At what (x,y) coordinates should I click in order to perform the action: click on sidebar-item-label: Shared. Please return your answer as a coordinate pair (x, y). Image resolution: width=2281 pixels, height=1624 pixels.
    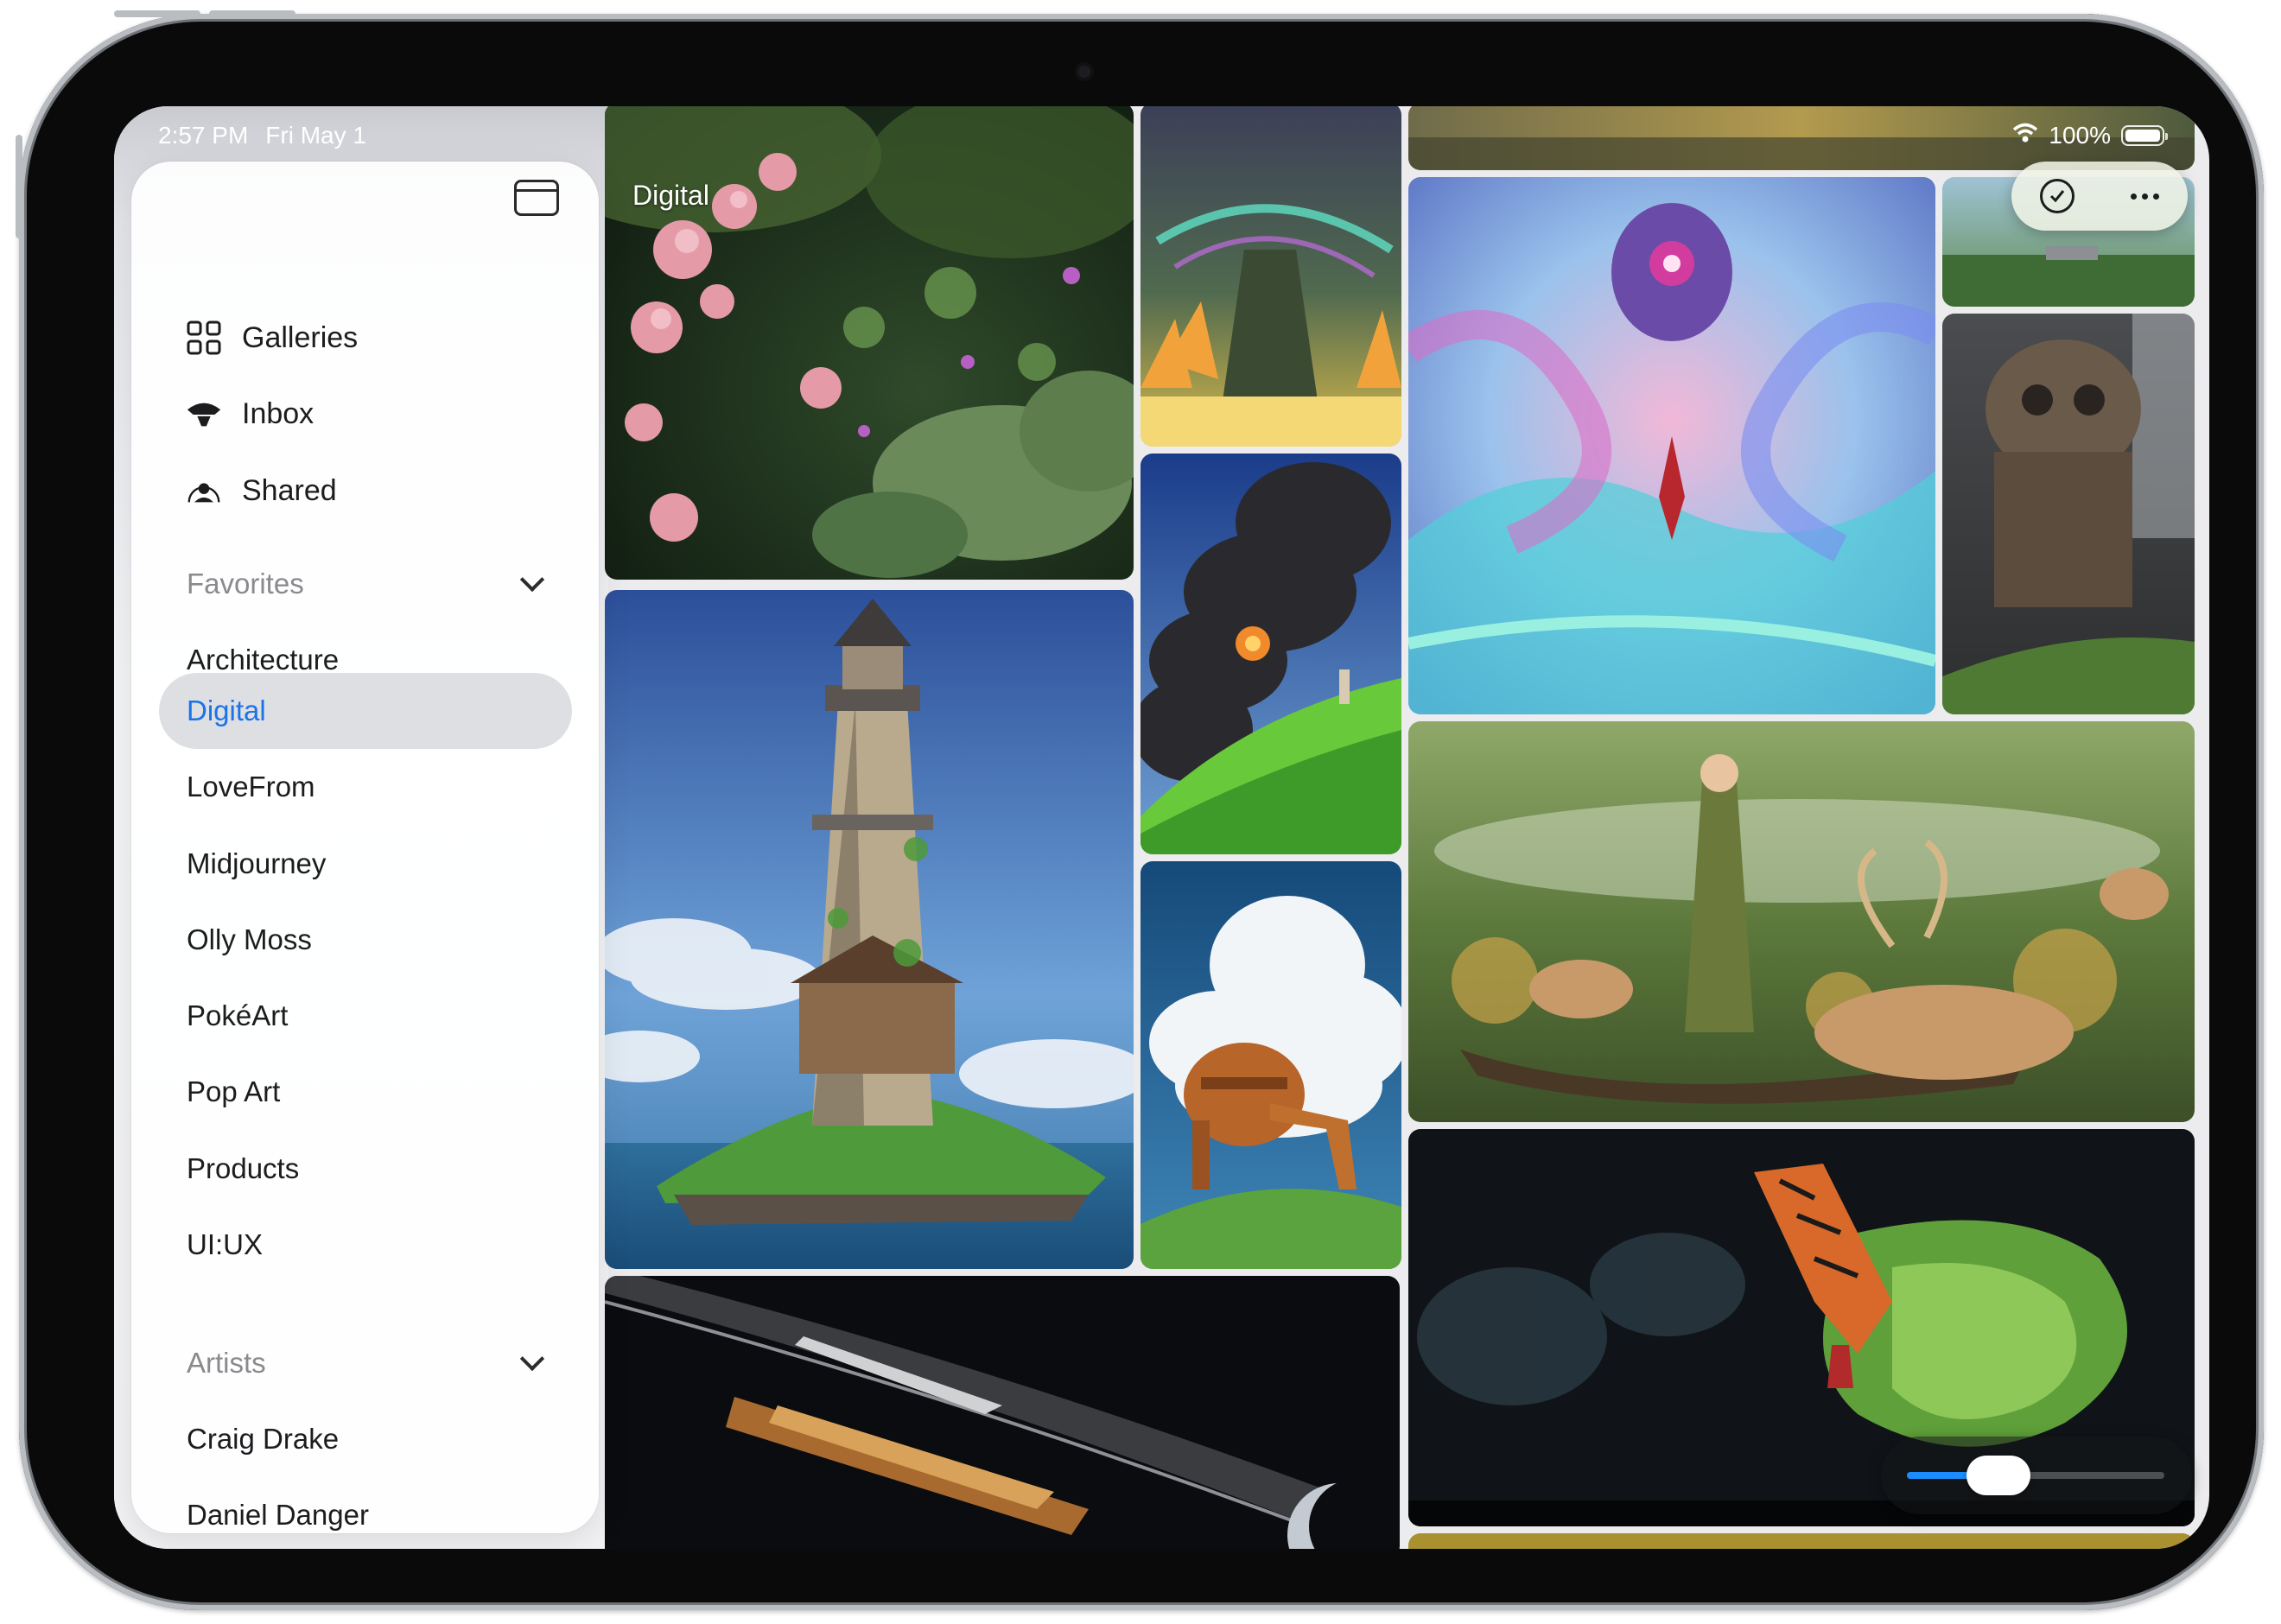
    Looking at the image, I should click on (289, 490).